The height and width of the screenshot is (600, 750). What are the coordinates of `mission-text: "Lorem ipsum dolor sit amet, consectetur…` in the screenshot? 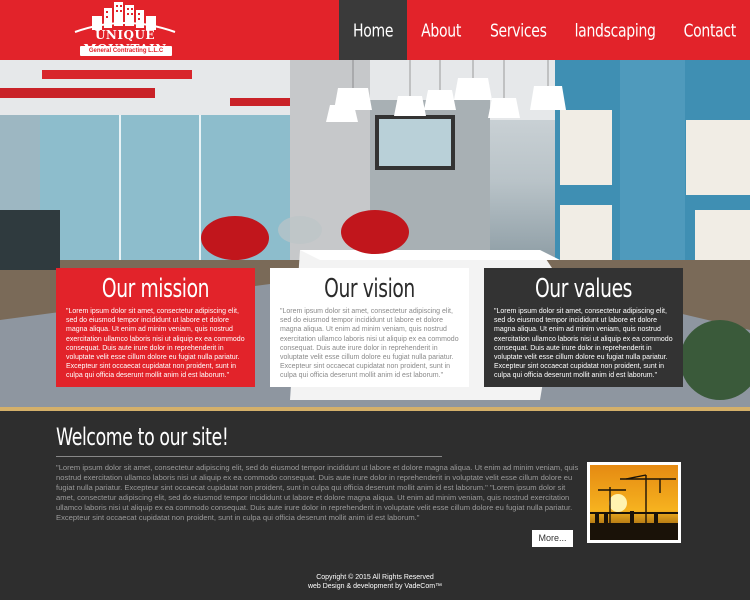 It's located at (155, 344).